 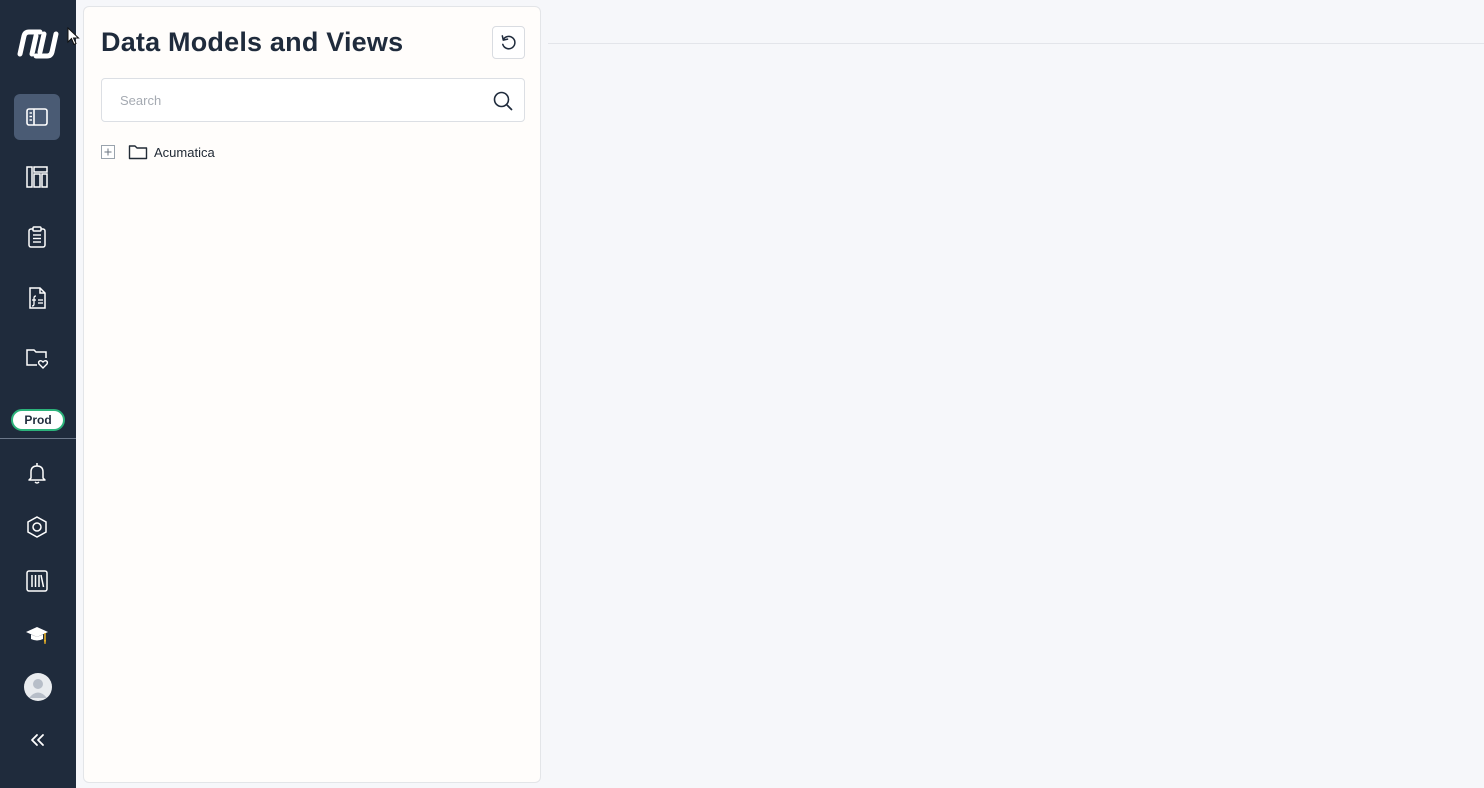 What do you see at coordinates (38, 420) in the screenshot?
I see `environment-badge: Prod` at bounding box center [38, 420].